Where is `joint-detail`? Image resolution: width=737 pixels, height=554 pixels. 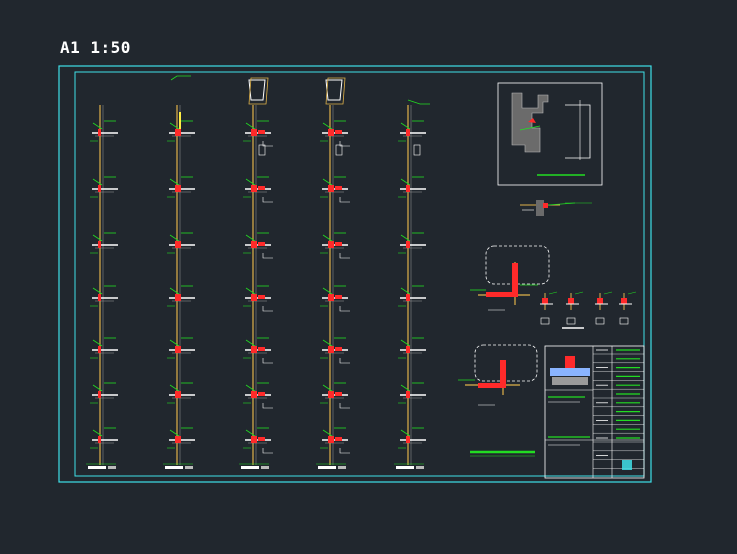
joint-detail is located at coordinates (556, 208).